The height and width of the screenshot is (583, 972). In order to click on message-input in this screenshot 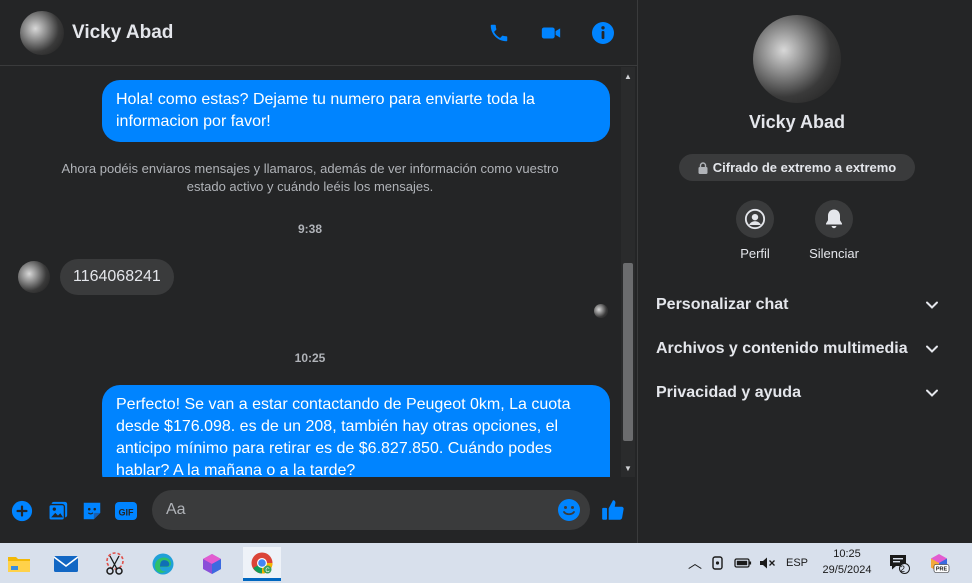, I will do `click(371, 510)`.